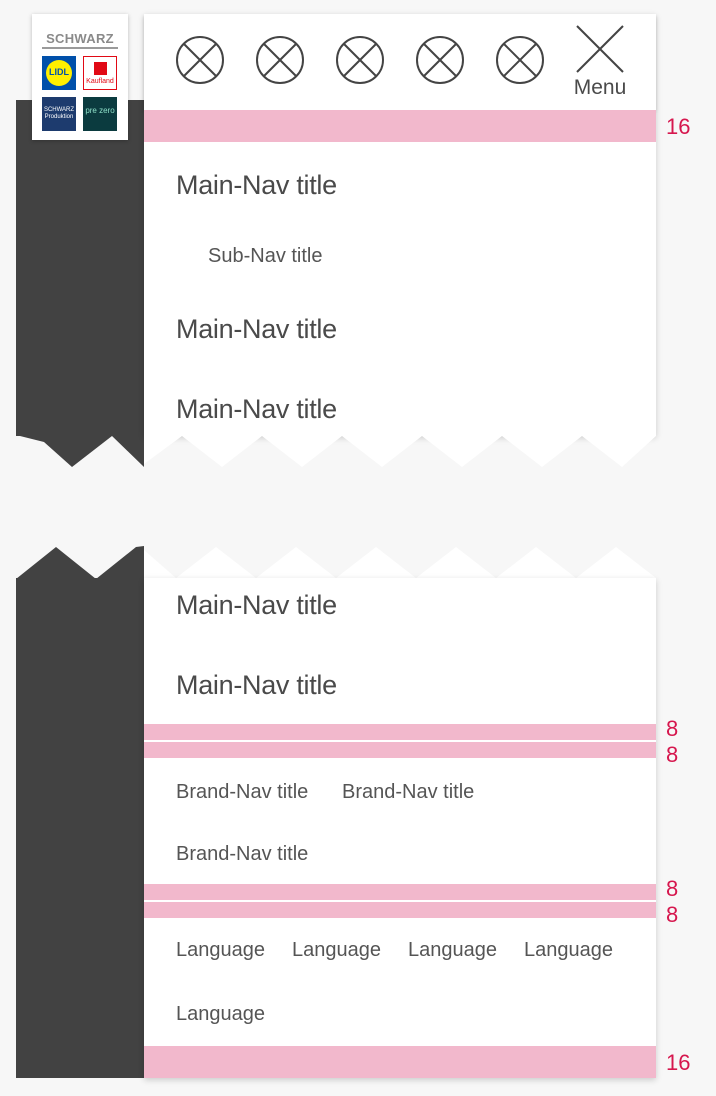 The image size is (716, 1096). What do you see at coordinates (80, 563) in the screenshot?
I see `sidebar-zigzag-bottom` at bounding box center [80, 563].